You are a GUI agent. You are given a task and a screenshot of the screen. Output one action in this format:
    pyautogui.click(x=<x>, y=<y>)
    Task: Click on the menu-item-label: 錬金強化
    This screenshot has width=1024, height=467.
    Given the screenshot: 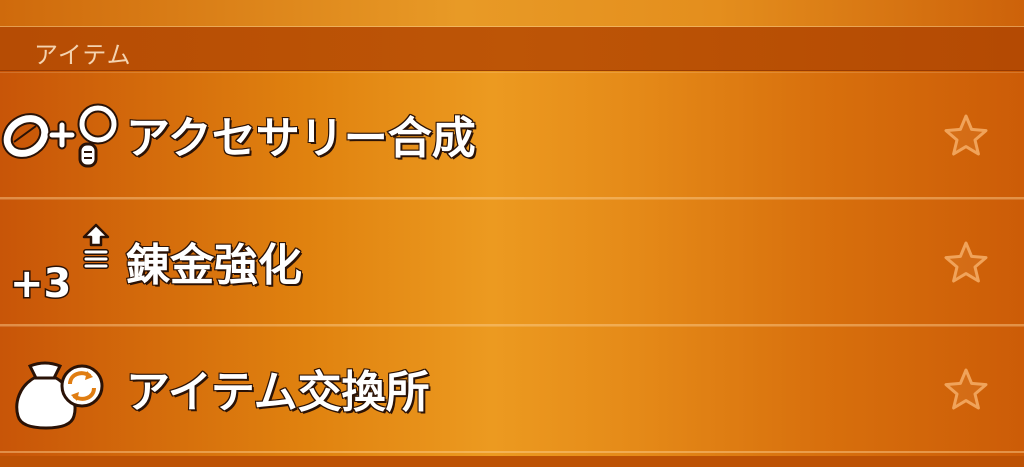 What is the action you would take?
    pyautogui.click(x=214, y=265)
    